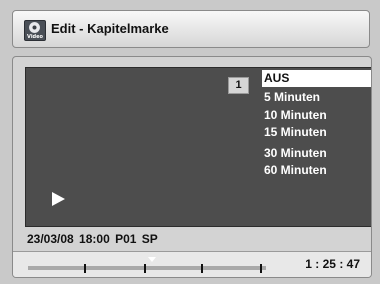  I want to click on elapsed-time: 1 : 25 : 47, so click(332, 264).